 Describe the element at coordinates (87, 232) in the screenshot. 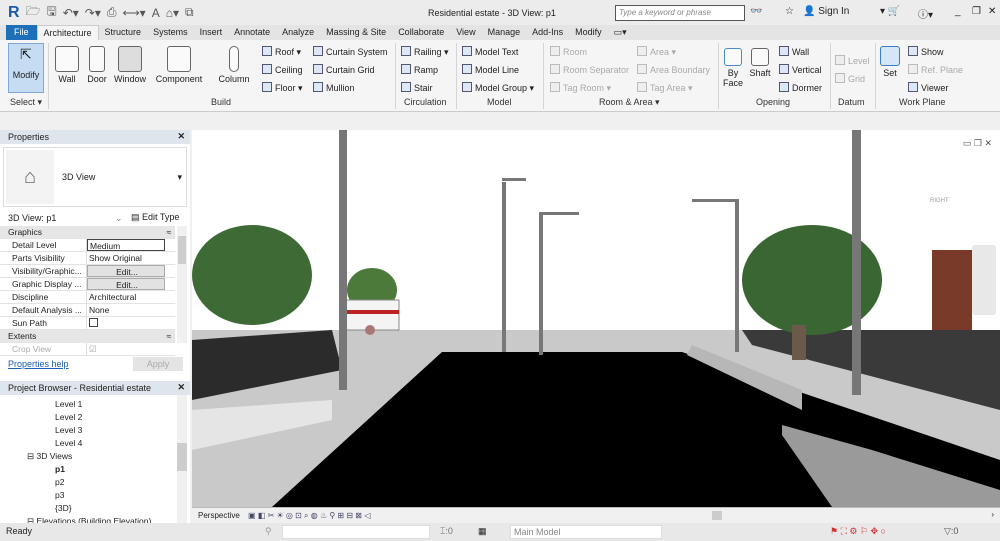

I see `graphics-section: Graphics ≈` at that location.